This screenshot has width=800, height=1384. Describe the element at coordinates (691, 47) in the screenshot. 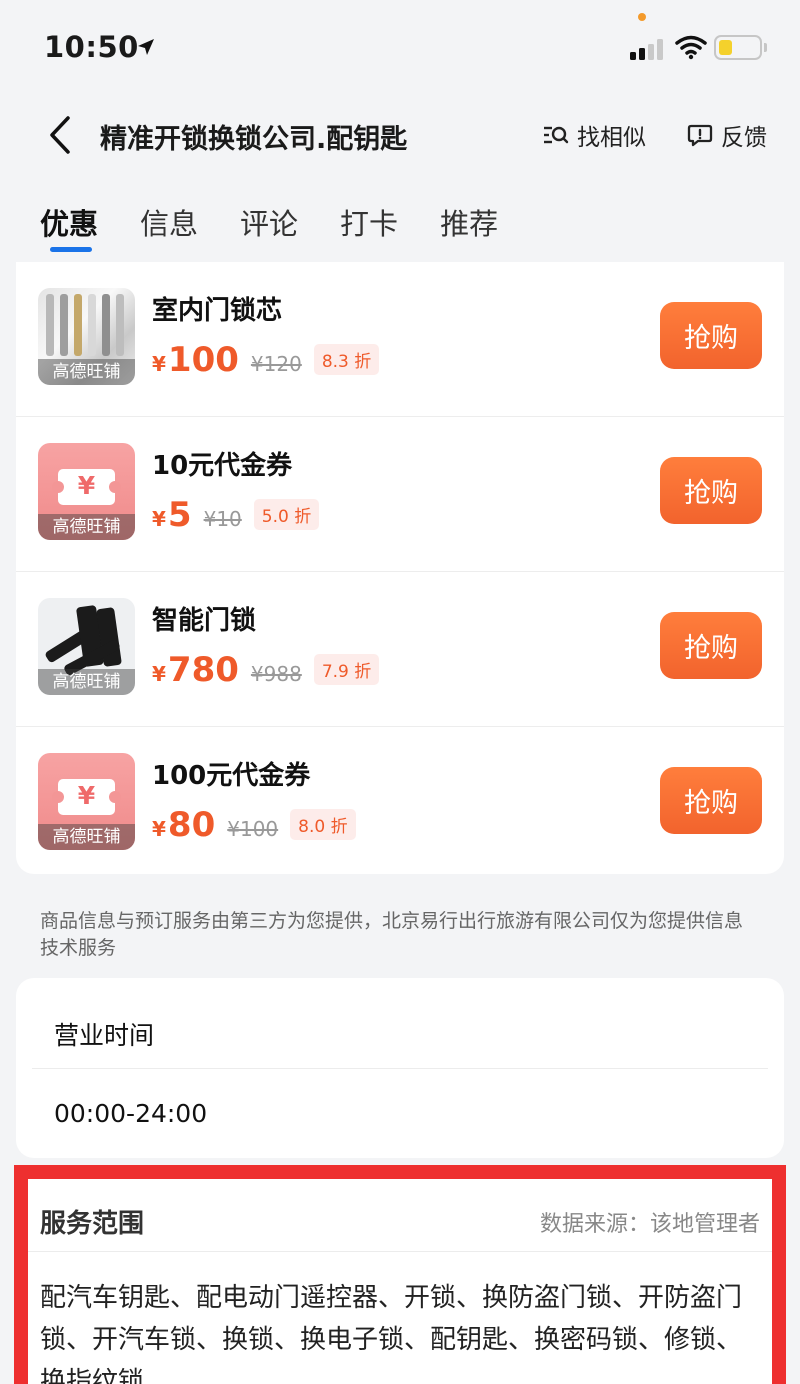

I see `wifi-icon` at that location.